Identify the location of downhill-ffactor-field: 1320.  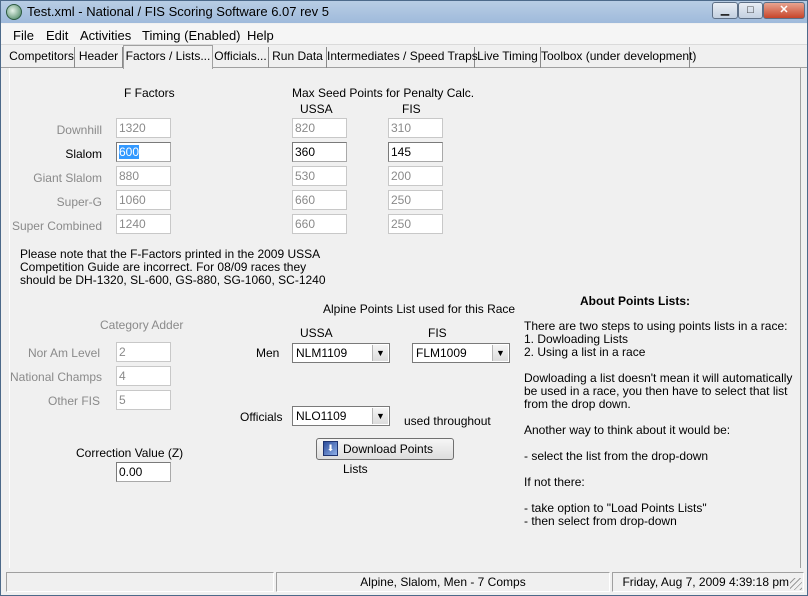
(143, 128).